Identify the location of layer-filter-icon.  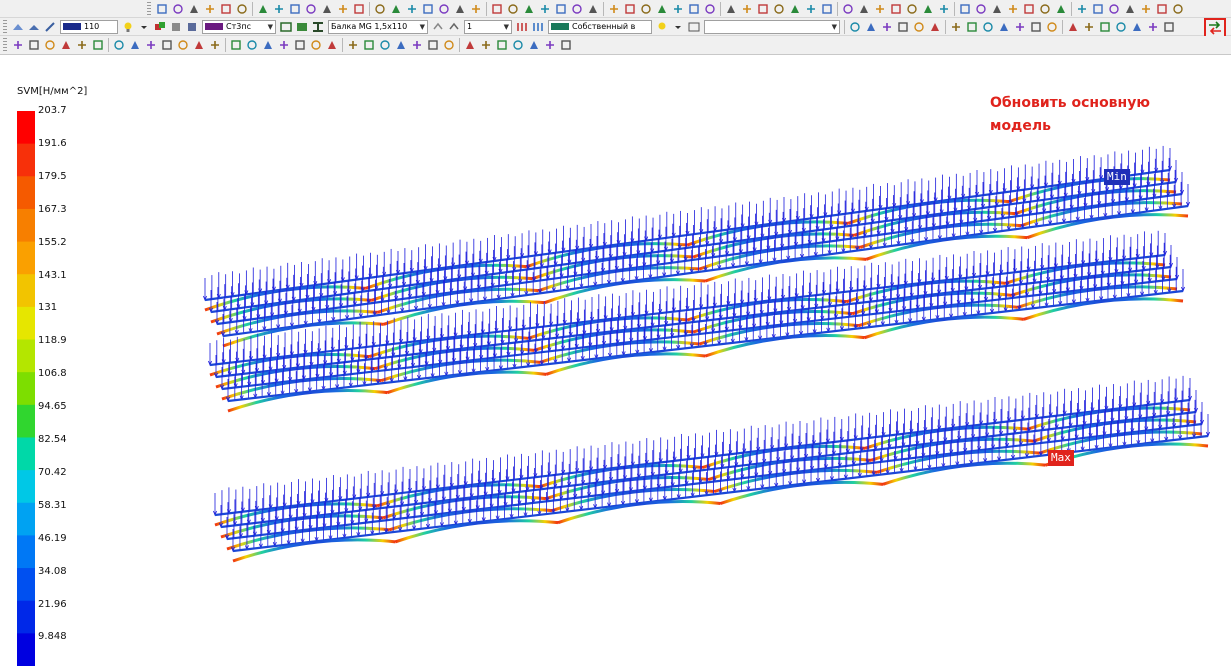
(34, 27).